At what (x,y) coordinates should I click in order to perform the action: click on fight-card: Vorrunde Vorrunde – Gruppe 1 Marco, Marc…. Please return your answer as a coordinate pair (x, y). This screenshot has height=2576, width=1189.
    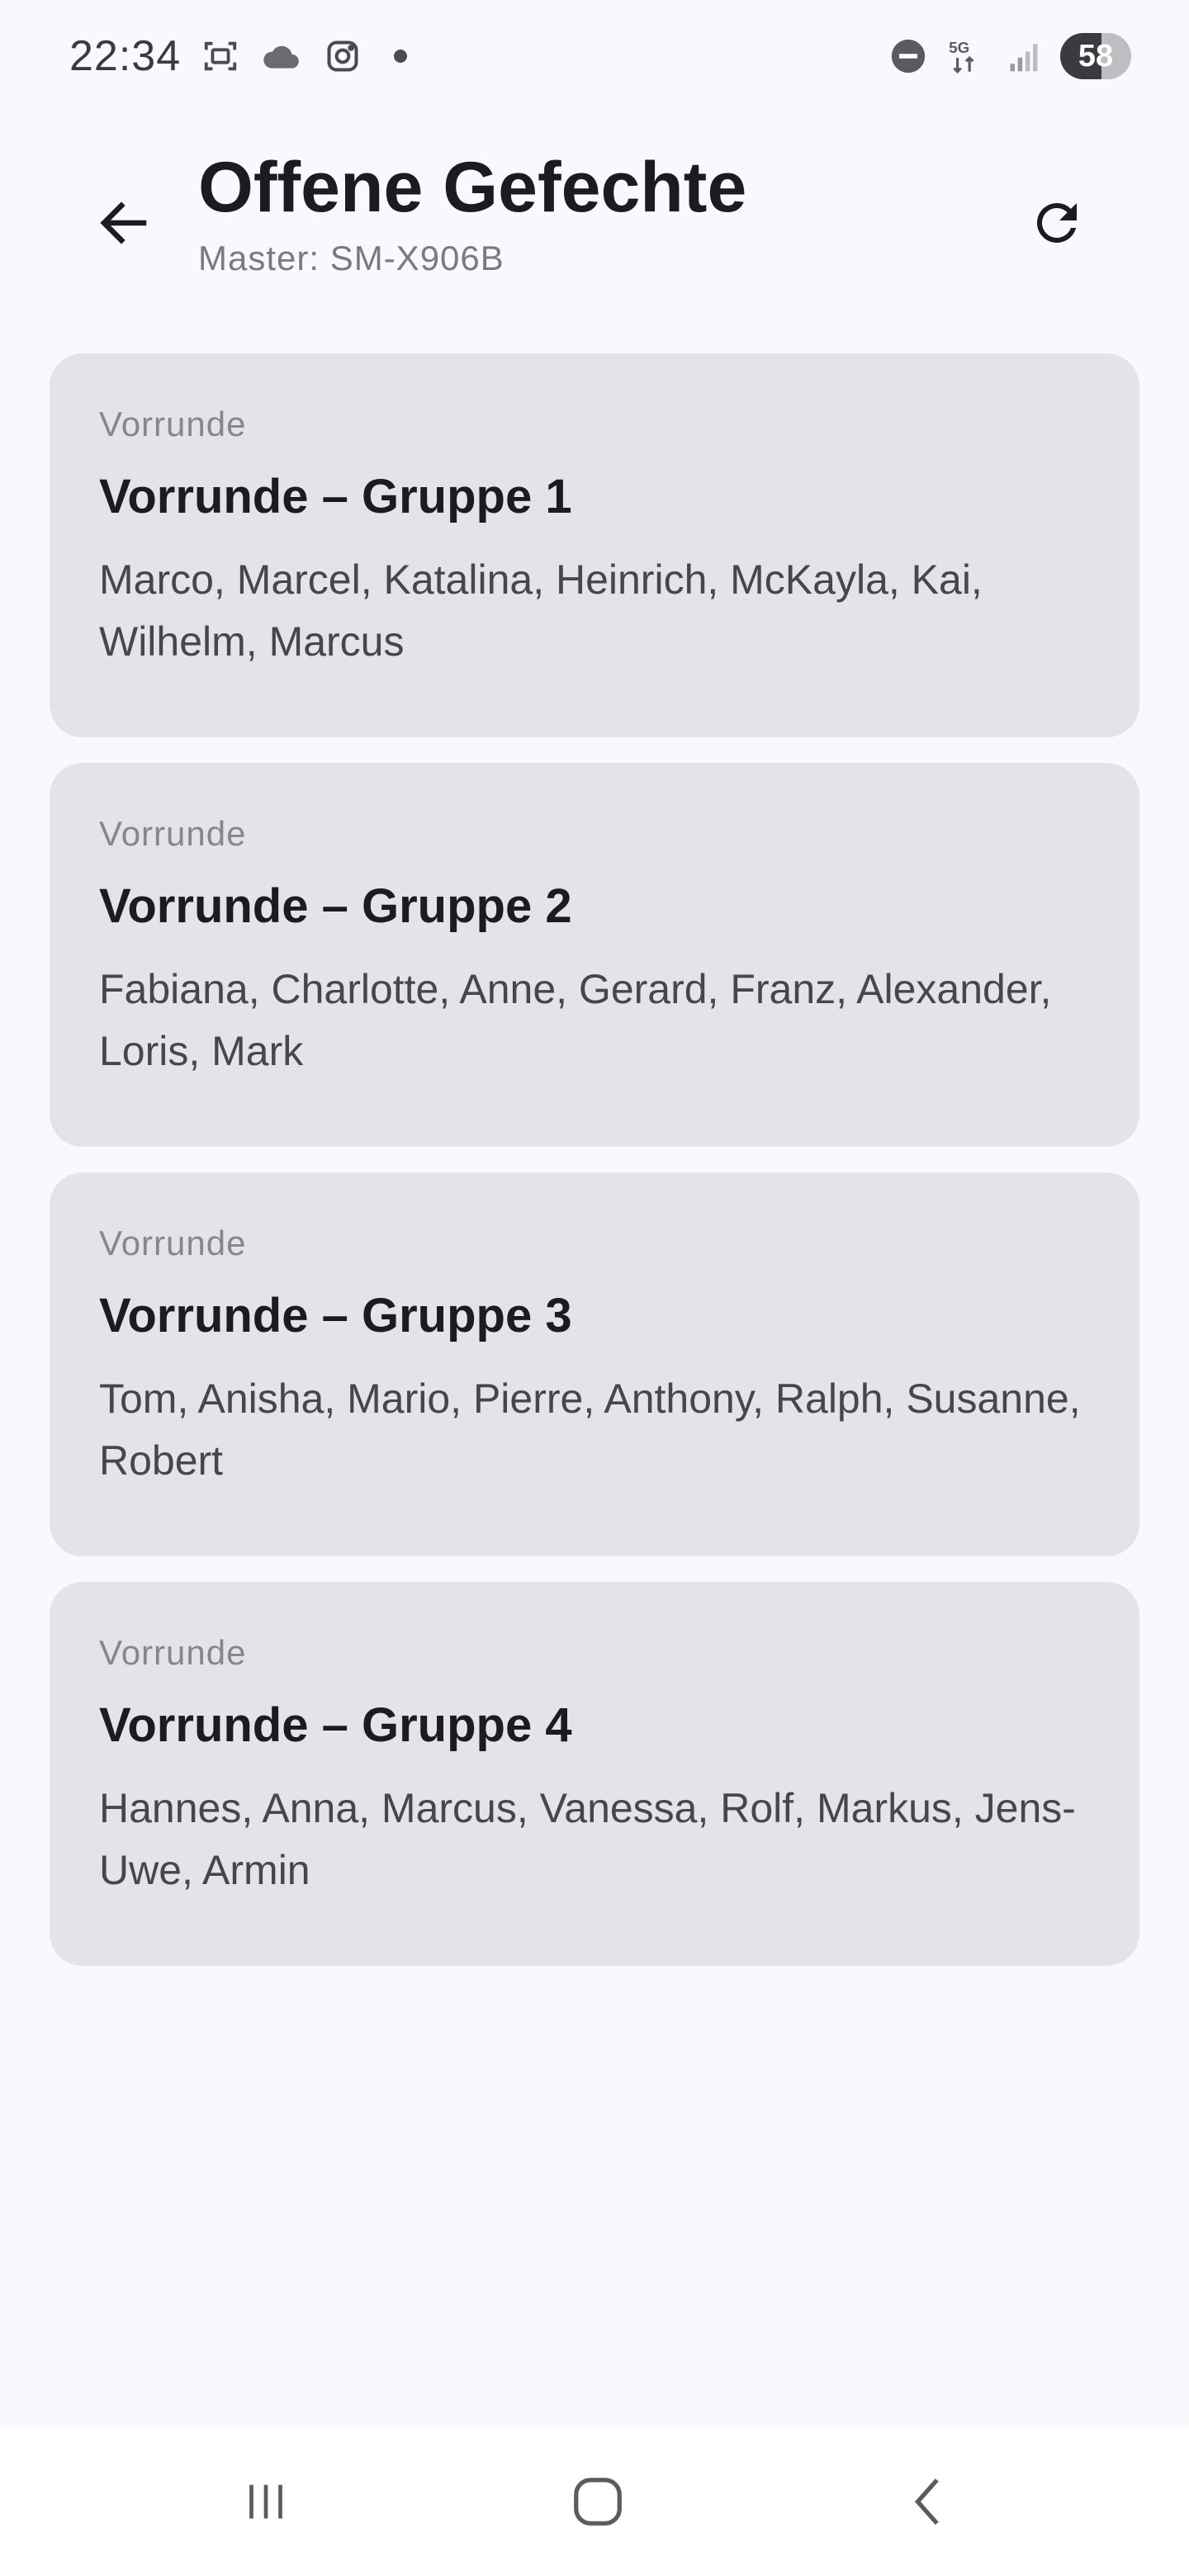
    Looking at the image, I should click on (594, 545).